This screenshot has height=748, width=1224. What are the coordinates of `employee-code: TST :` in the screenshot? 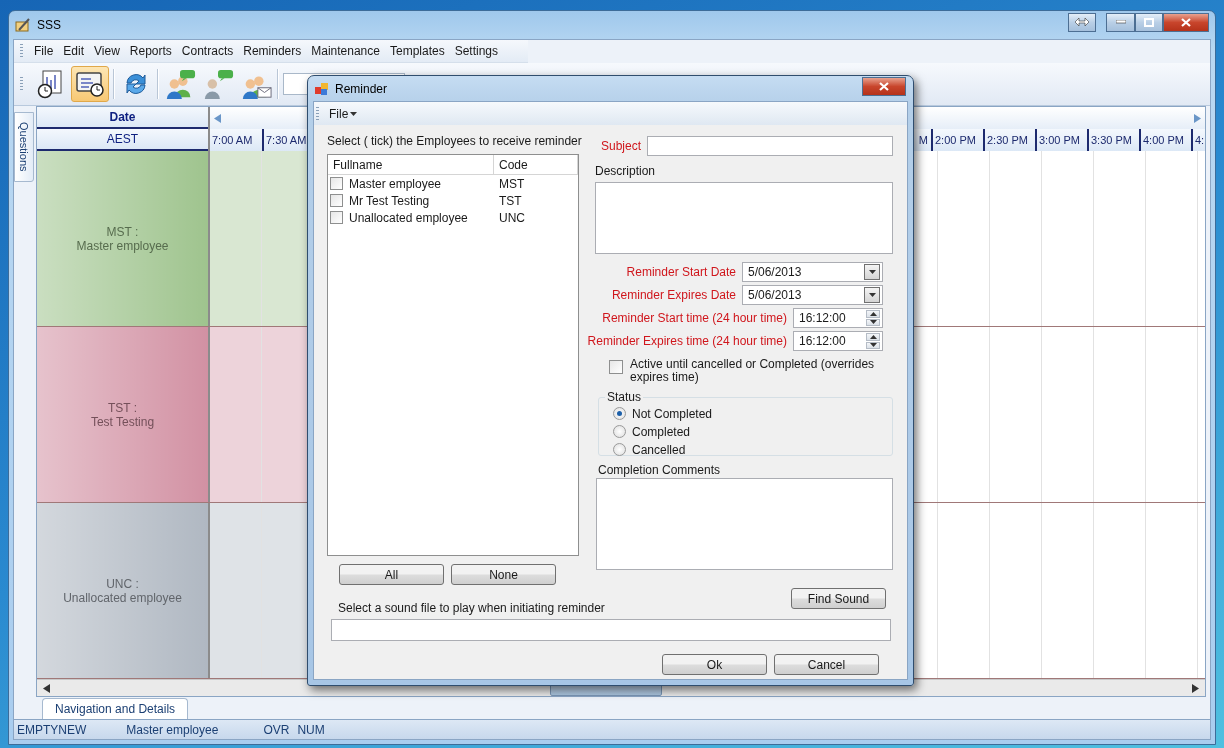 It's located at (122, 407).